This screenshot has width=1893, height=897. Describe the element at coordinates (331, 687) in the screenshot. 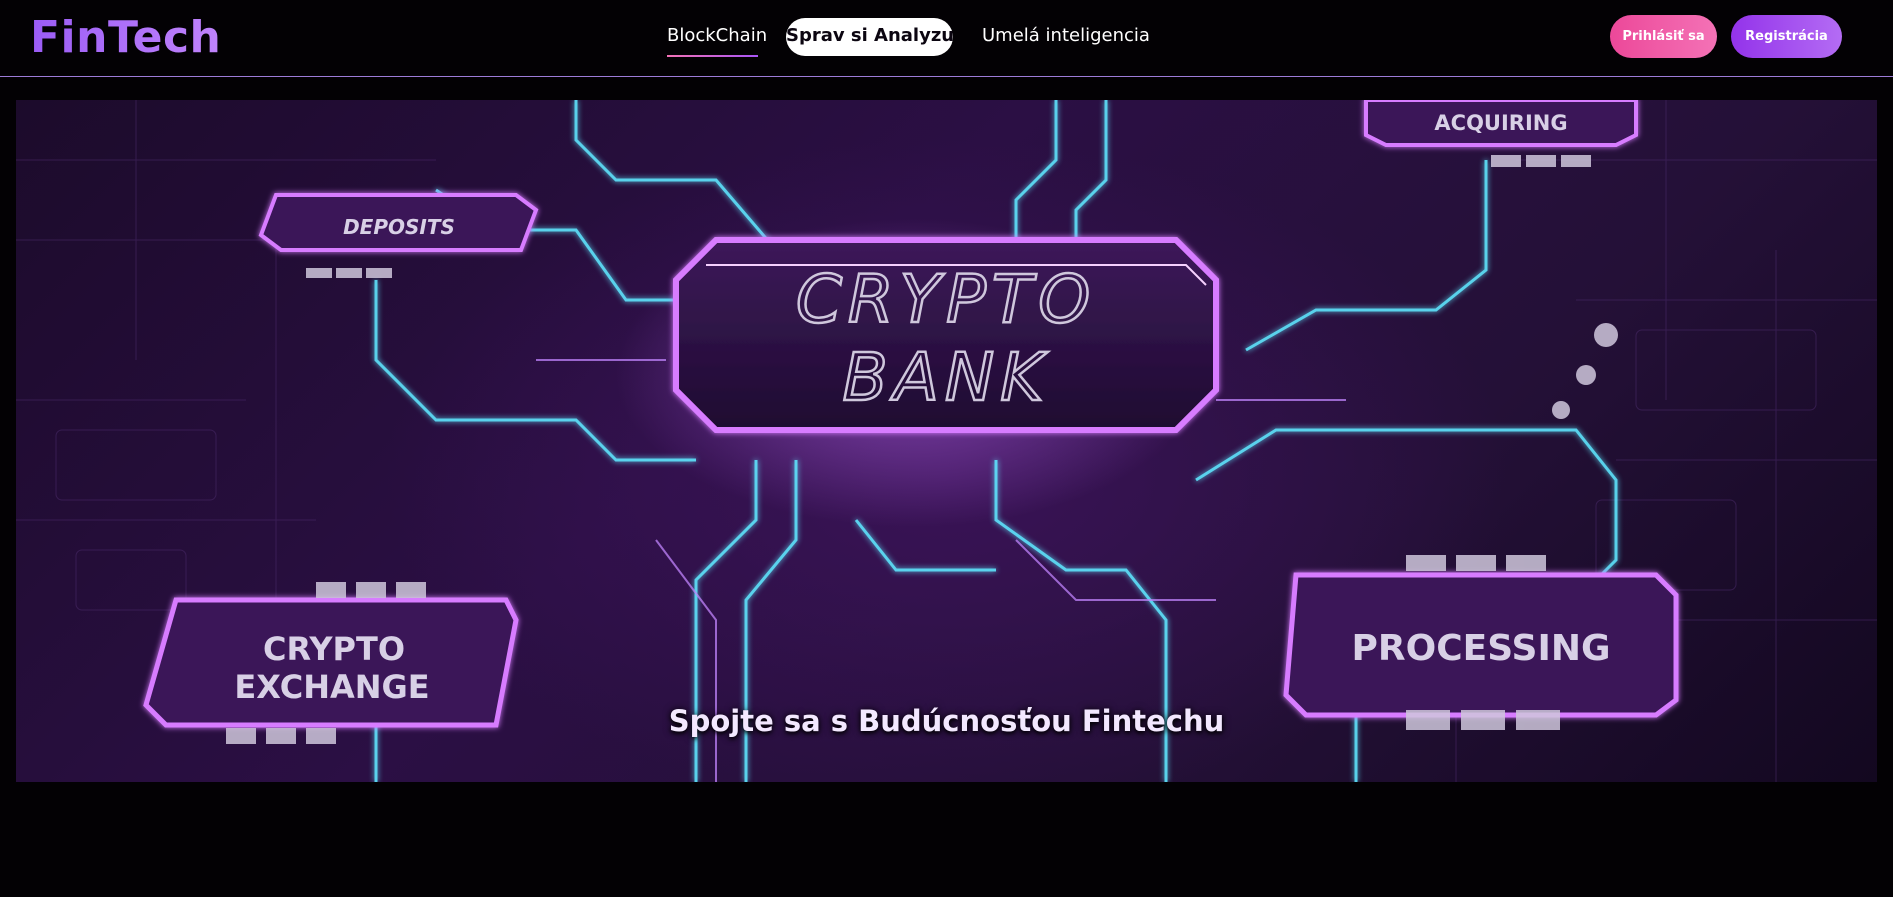

I see `chip-label-crypto-exchange-2: EXCHANGE` at that location.